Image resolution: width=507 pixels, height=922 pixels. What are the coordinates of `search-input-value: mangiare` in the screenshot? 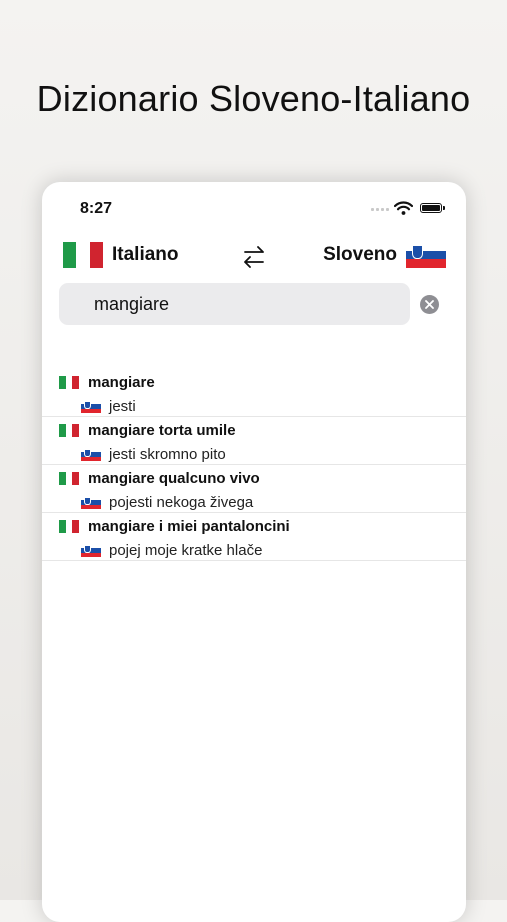 It's located at (131, 304).